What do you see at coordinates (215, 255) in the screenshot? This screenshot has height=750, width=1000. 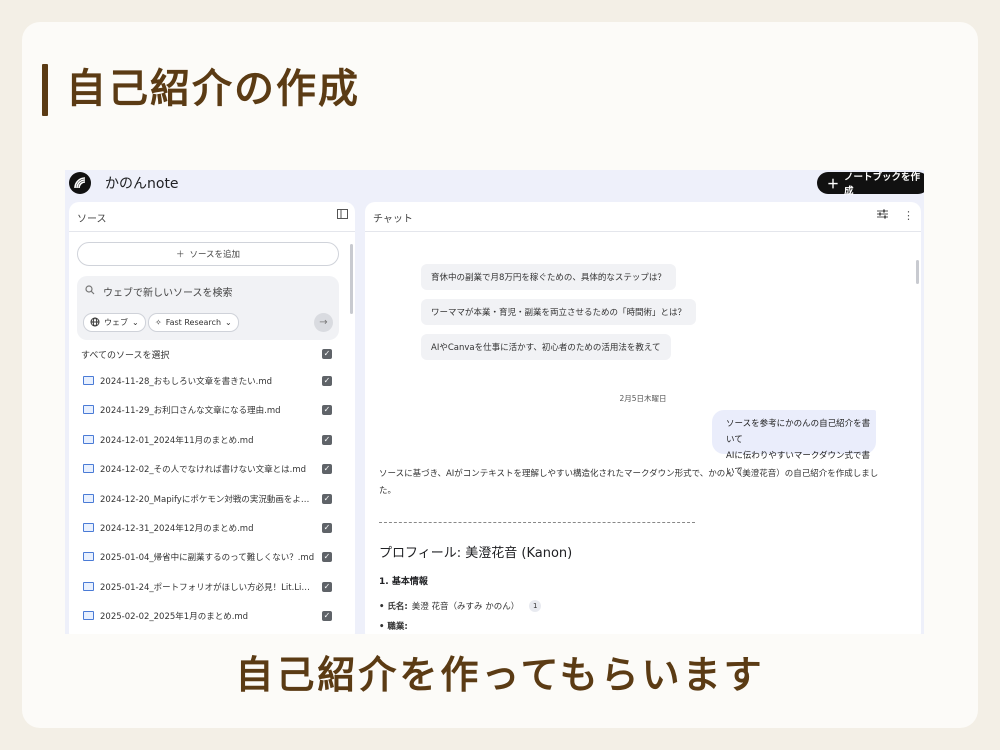 I see `add-source-label: ソースを追加` at bounding box center [215, 255].